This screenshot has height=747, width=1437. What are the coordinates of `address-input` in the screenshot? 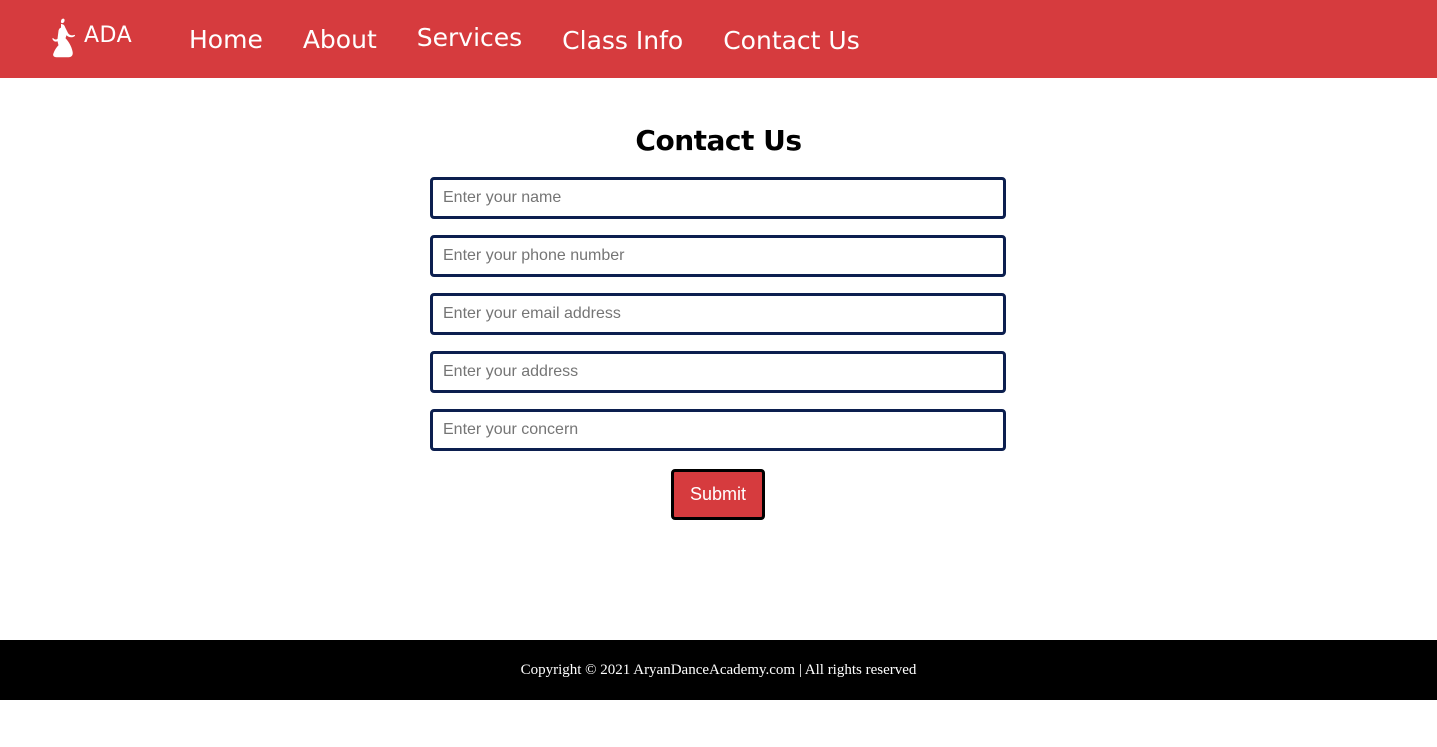 It's located at (718, 372).